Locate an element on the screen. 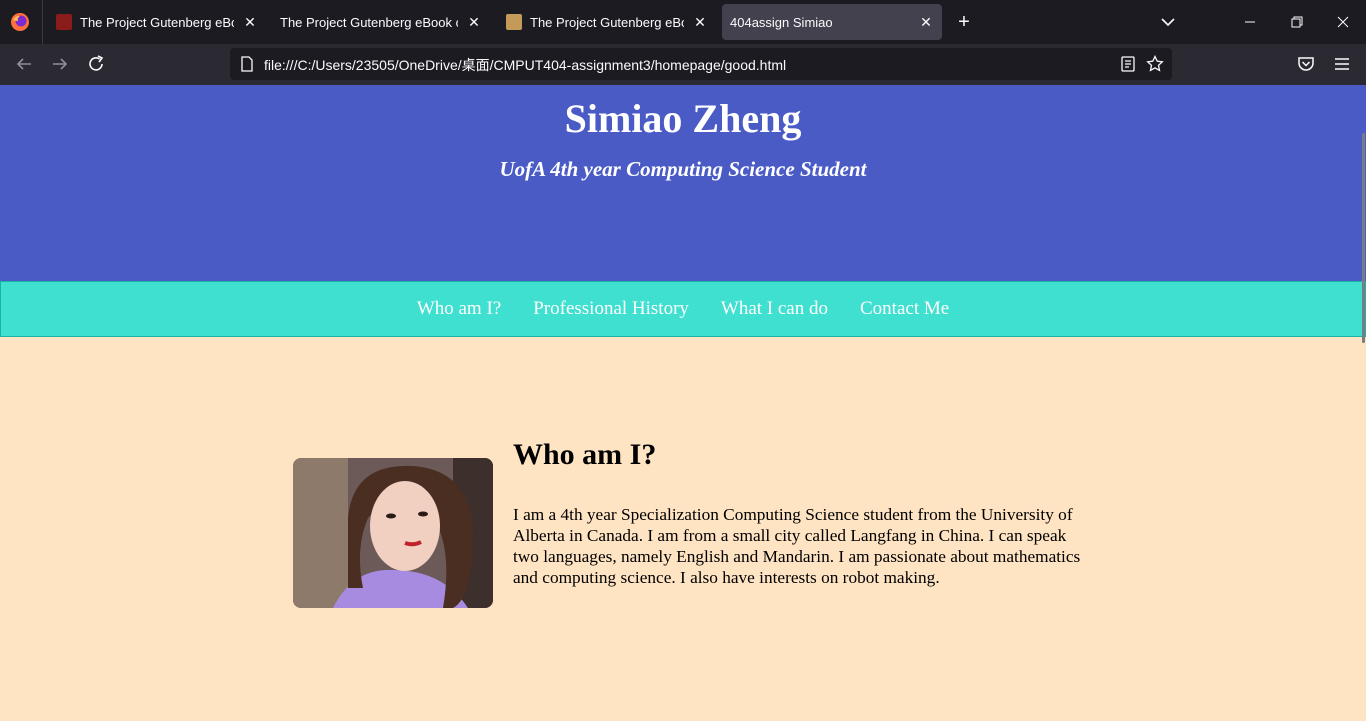 Image resolution: width=1366 pixels, height=721 pixels. section-heading: Who am I? is located at coordinates (585, 454).